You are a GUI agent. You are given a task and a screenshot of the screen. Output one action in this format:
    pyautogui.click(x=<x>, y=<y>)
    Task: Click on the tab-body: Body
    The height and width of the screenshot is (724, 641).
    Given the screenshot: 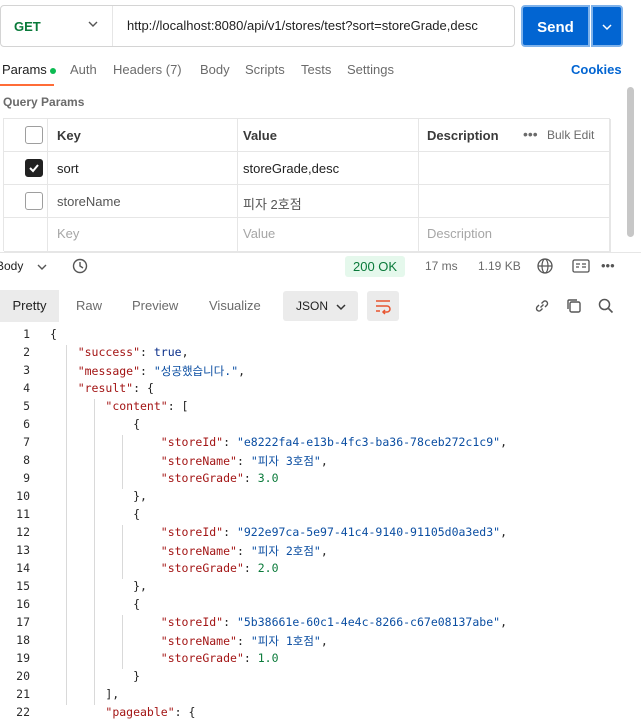 What is the action you would take?
    pyautogui.click(x=215, y=69)
    